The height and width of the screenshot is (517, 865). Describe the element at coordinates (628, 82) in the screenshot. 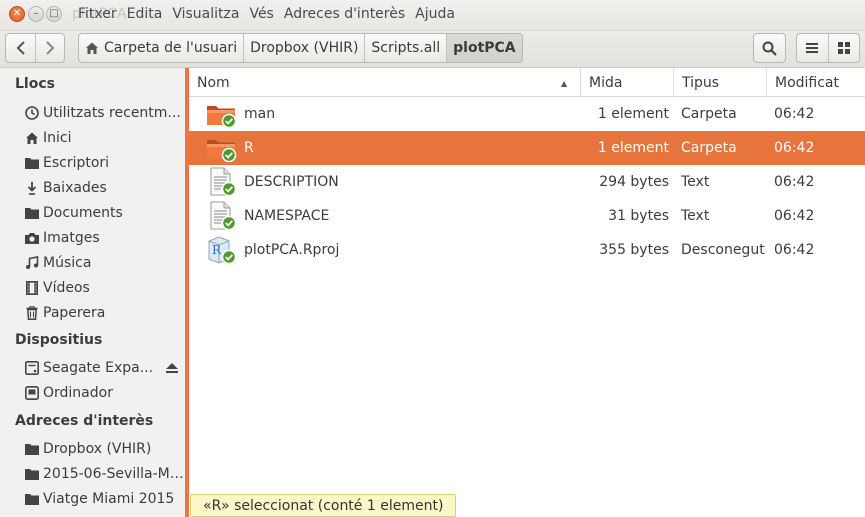

I see `column-size-header: Mida` at that location.